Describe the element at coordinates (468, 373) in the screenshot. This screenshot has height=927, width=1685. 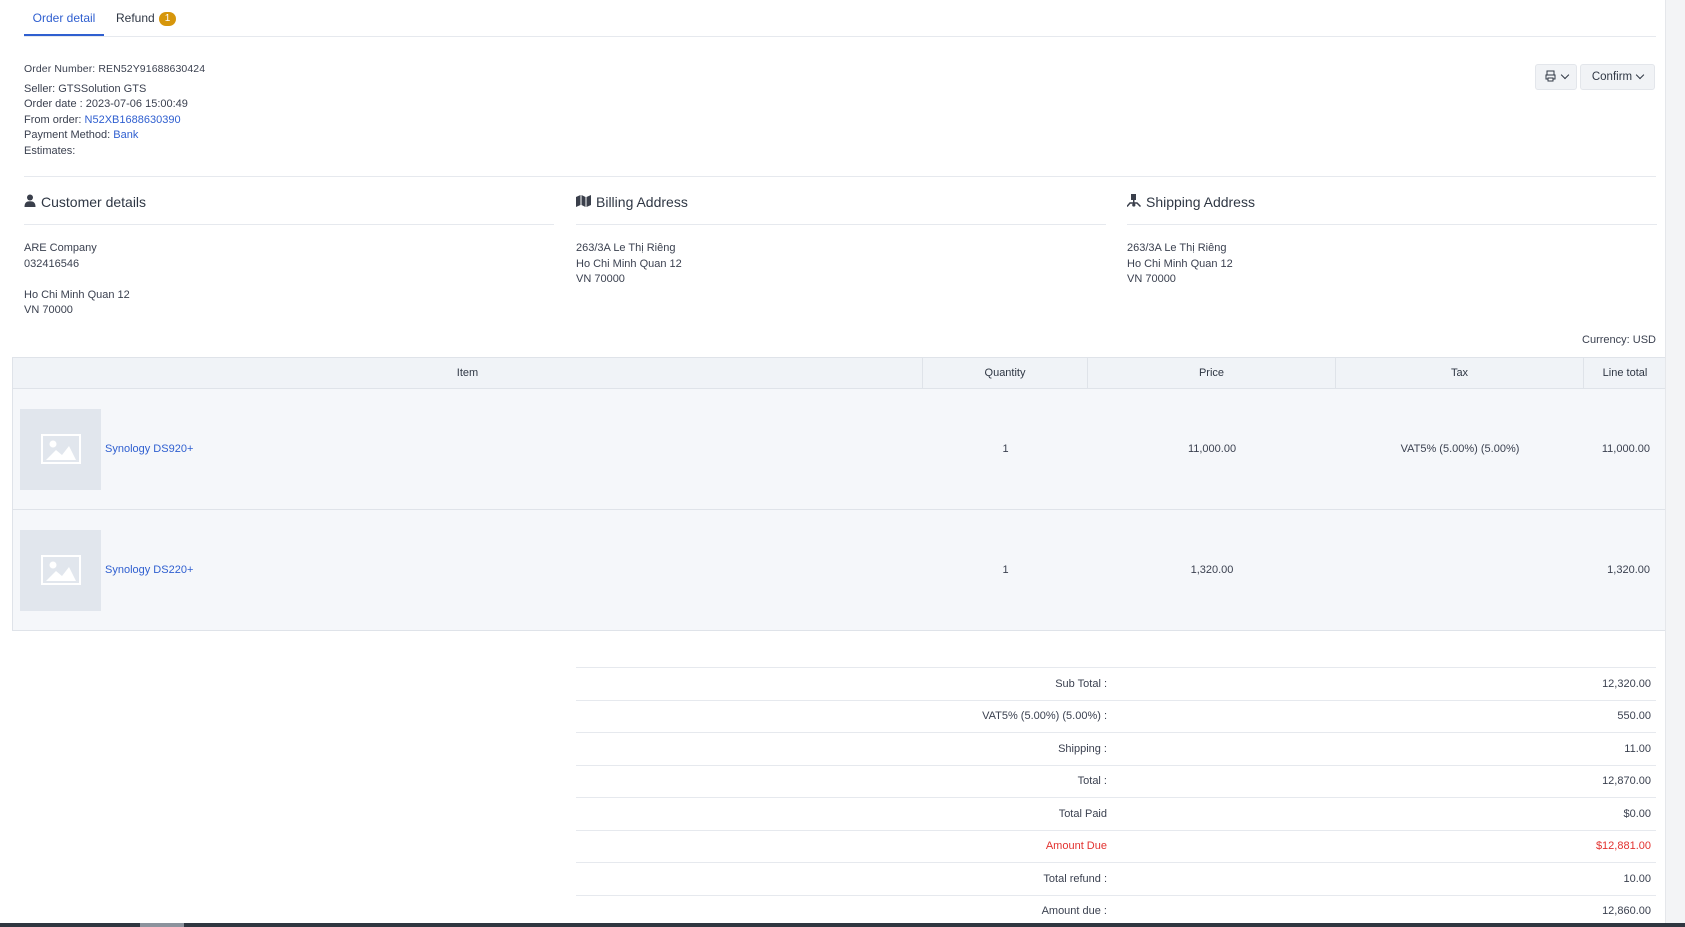
I see `column-header-item: Item` at that location.